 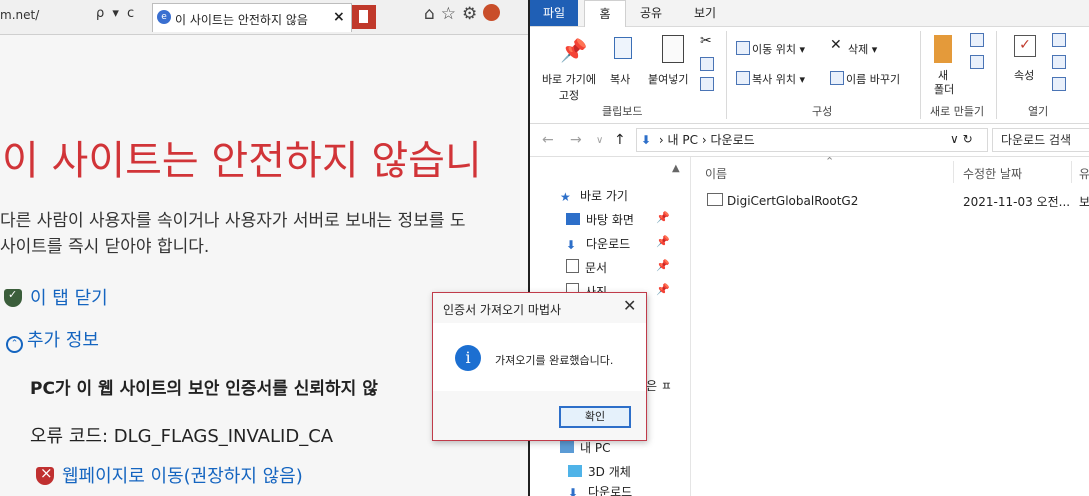 I want to click on nav-item-downloads-2: ⬇ 다운로드, so click(x=600, y=489).